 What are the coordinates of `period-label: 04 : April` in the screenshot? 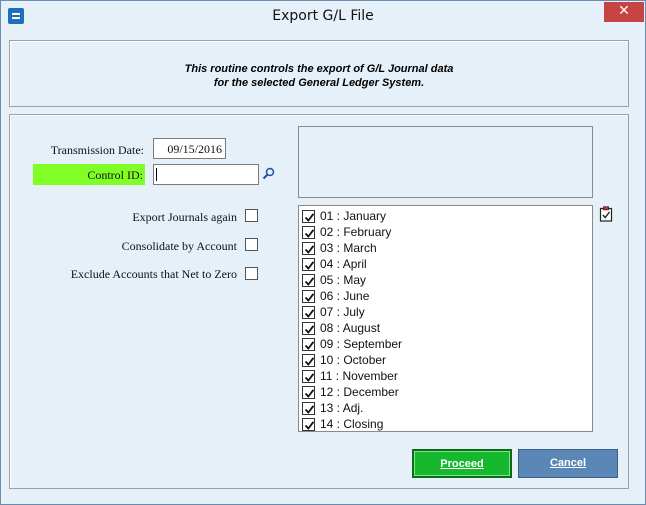 It's located at (343, 264).